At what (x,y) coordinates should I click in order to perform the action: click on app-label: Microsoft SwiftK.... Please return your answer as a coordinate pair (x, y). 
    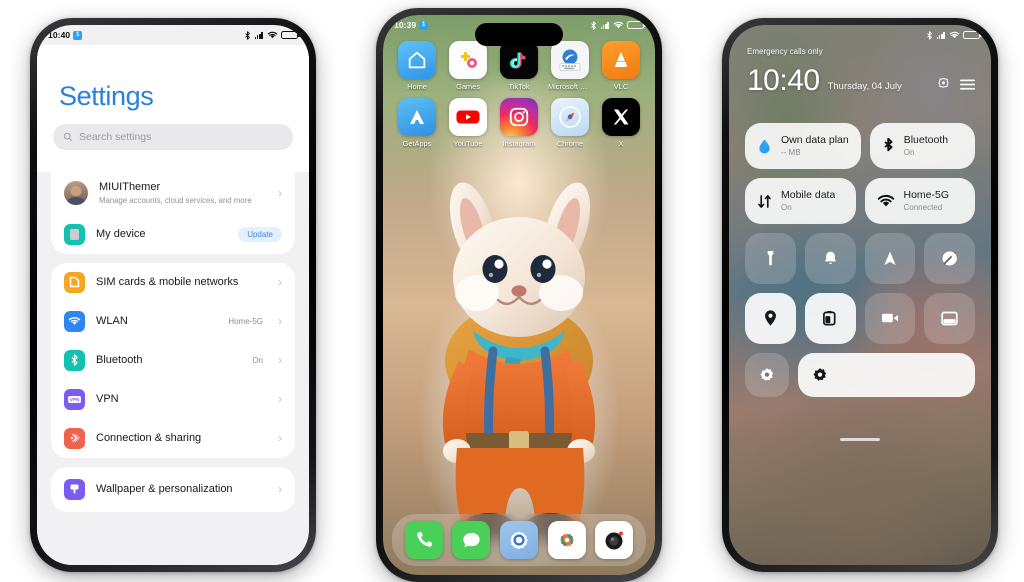
    Looking at the image, I should click on (570, 86).